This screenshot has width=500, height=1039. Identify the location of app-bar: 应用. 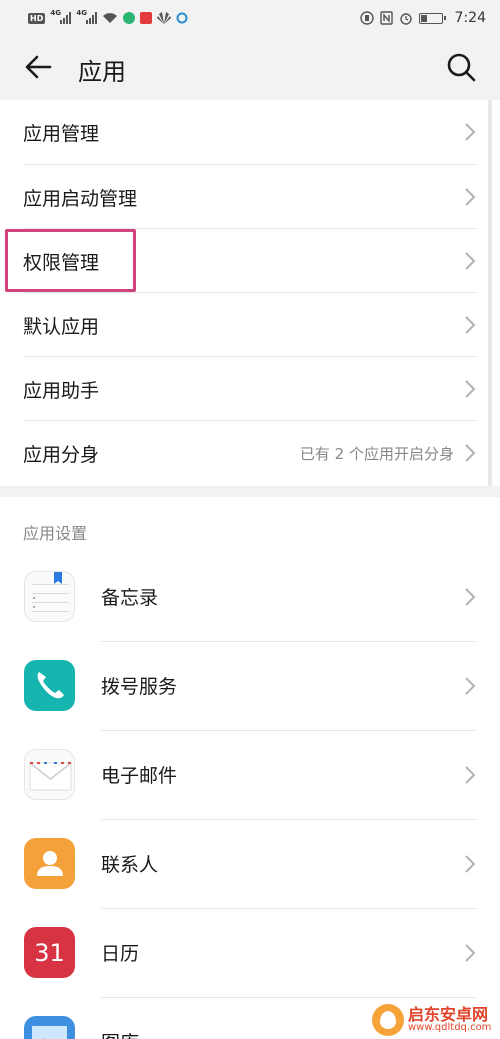
(250, 68).